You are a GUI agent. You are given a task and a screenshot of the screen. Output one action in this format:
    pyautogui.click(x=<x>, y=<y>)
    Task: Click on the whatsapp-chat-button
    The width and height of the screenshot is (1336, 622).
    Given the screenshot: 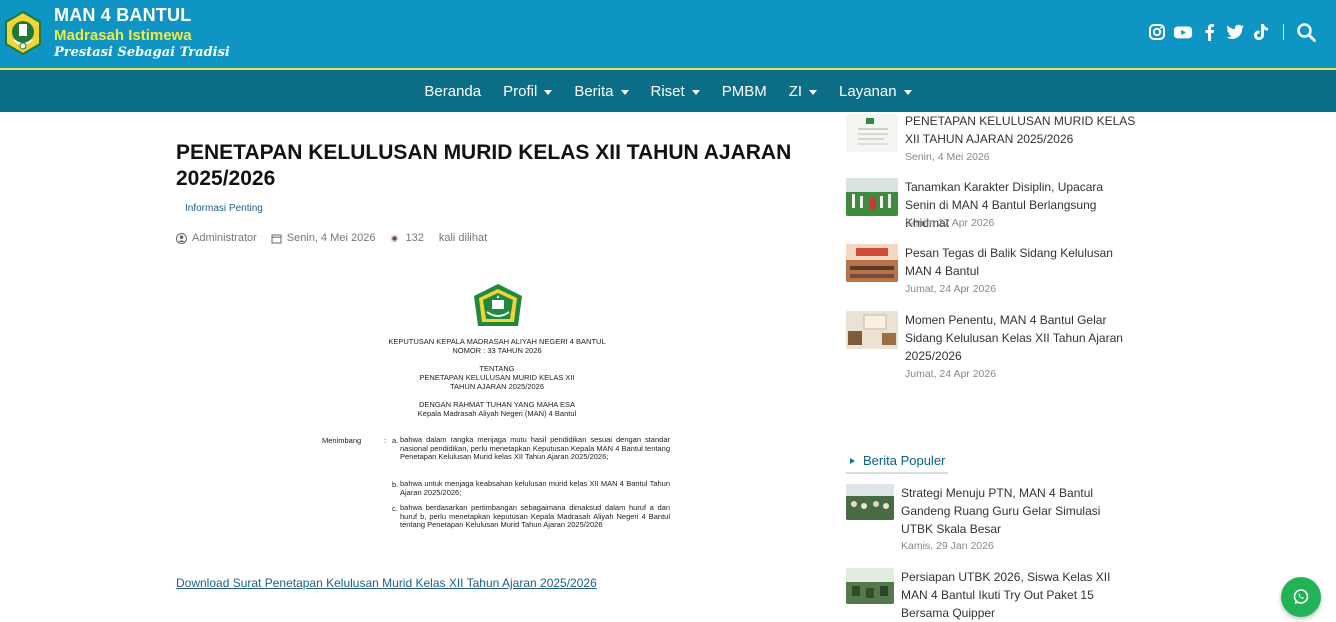 What is the action you would take?
    pyautogui.click(x=1301, y=597)
    